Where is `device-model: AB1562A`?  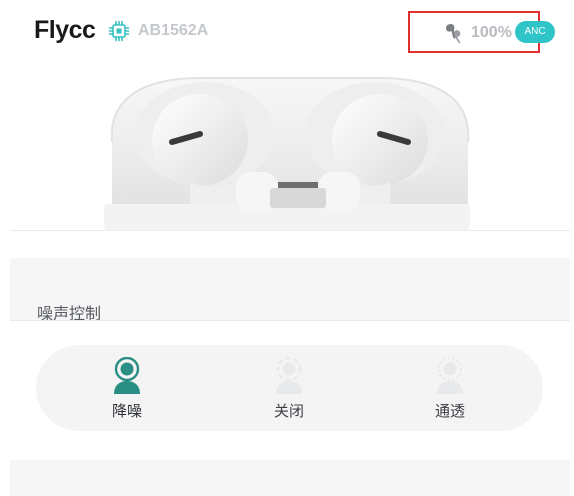 device-model: AB1562A is located at coordinates (173, 30).